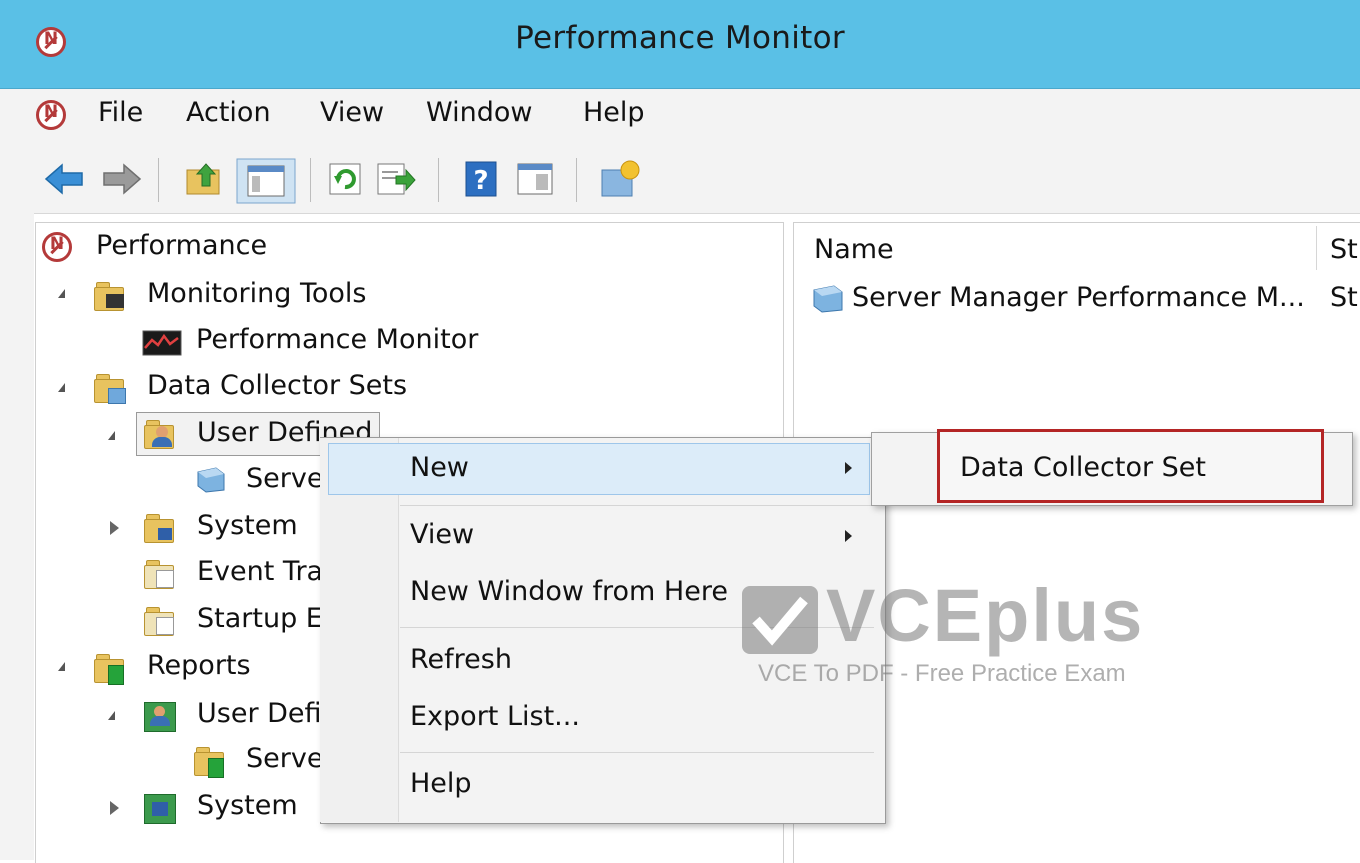 This screenshot has height=863, width=1360. What do you see at coordinates (1344, 249) in the screenshot?
I see `column-header-status: St` at bounding box center [1344, 249].